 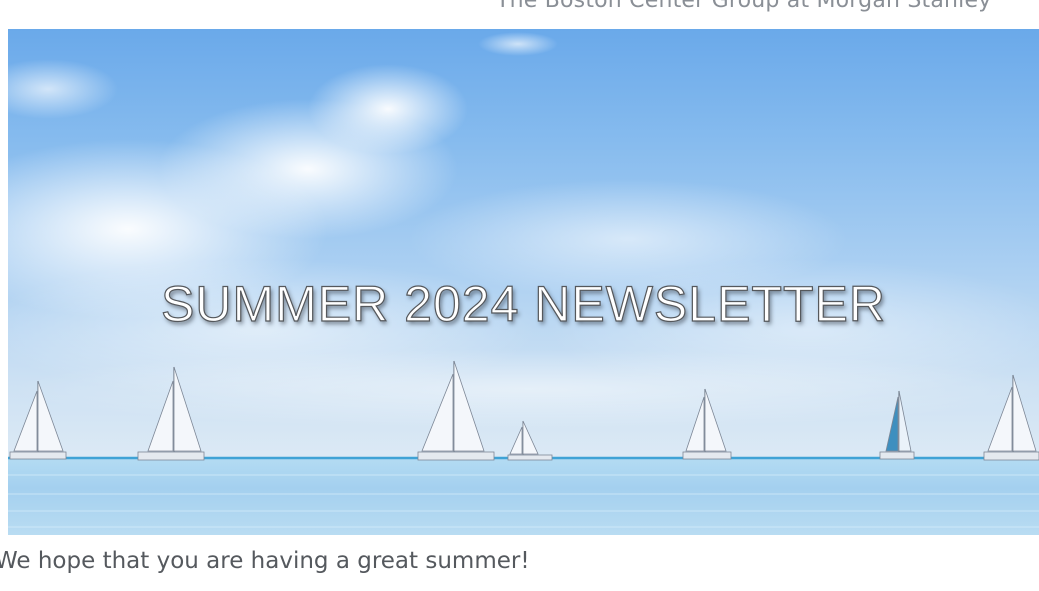 What do you see at coordinates (523, 496) in the screenshot?
I see `sea` at bounding box center [523, 496].